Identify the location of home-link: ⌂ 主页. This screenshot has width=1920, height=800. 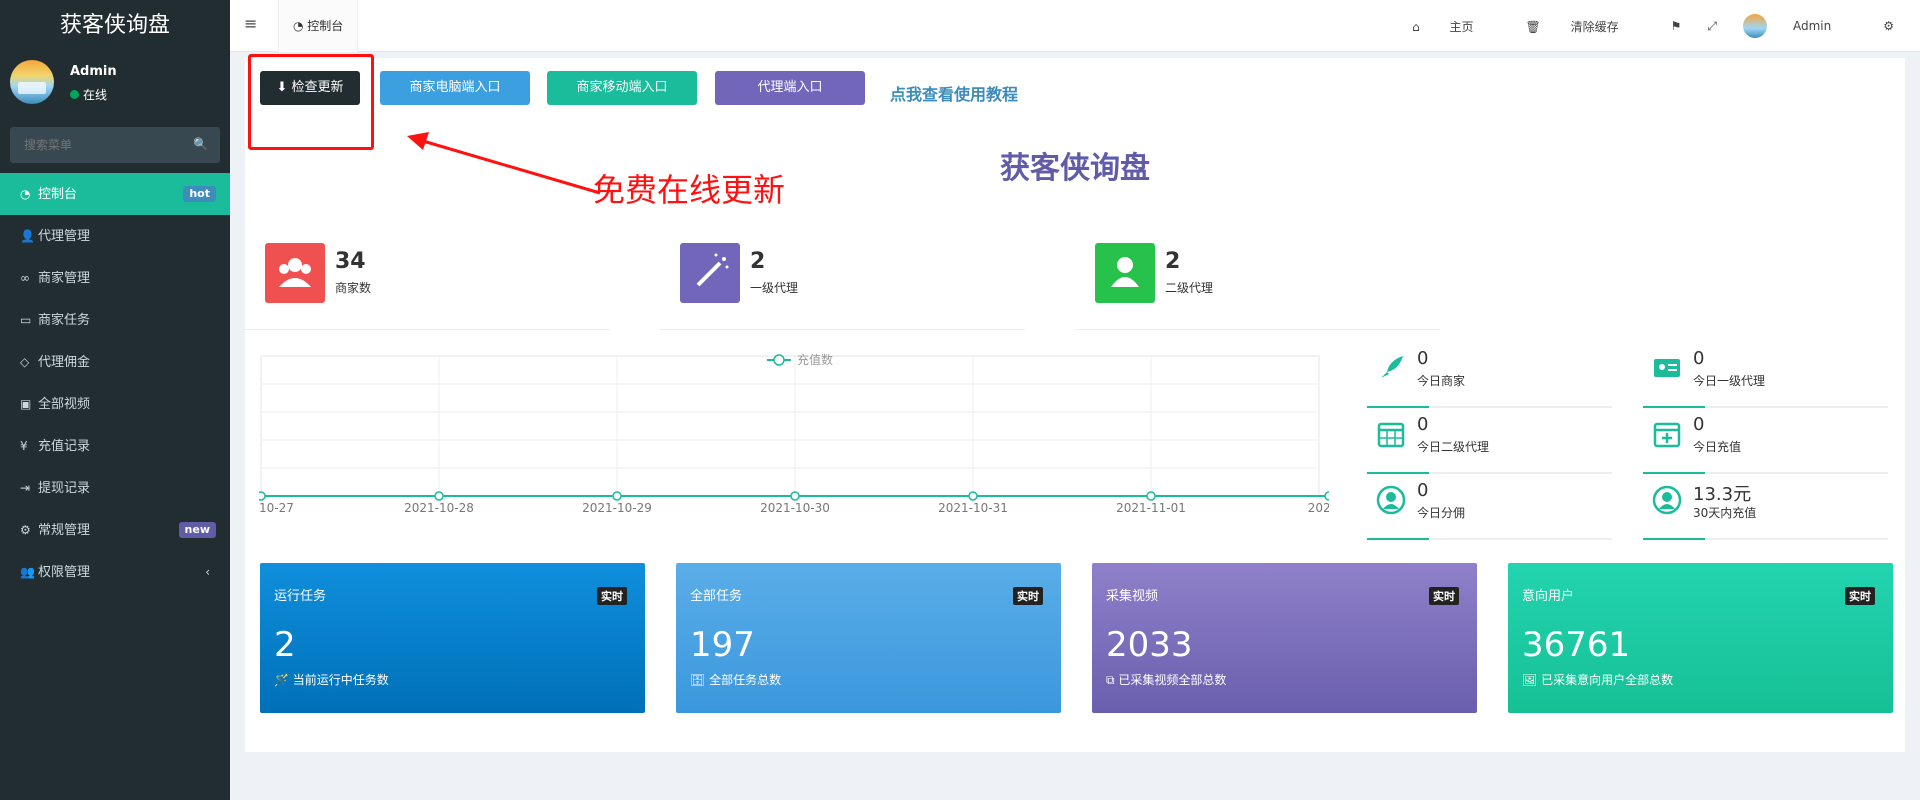
(1455, 26).